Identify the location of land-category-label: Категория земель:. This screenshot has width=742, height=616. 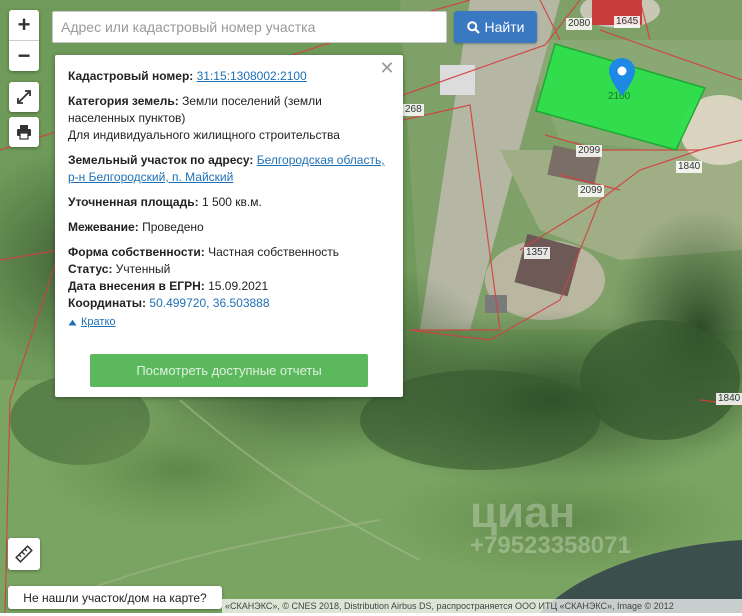
(123, 101).